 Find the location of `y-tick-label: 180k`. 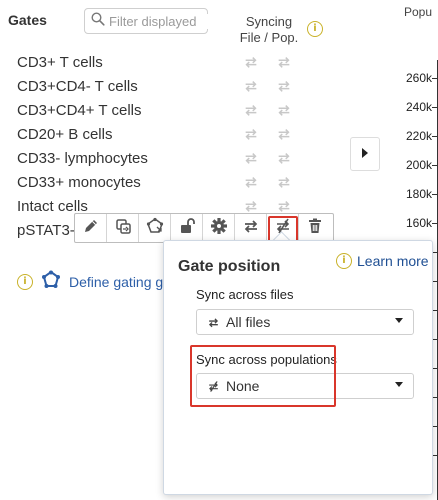

y-tick-label: 180k is located at coordinates (418, 194).